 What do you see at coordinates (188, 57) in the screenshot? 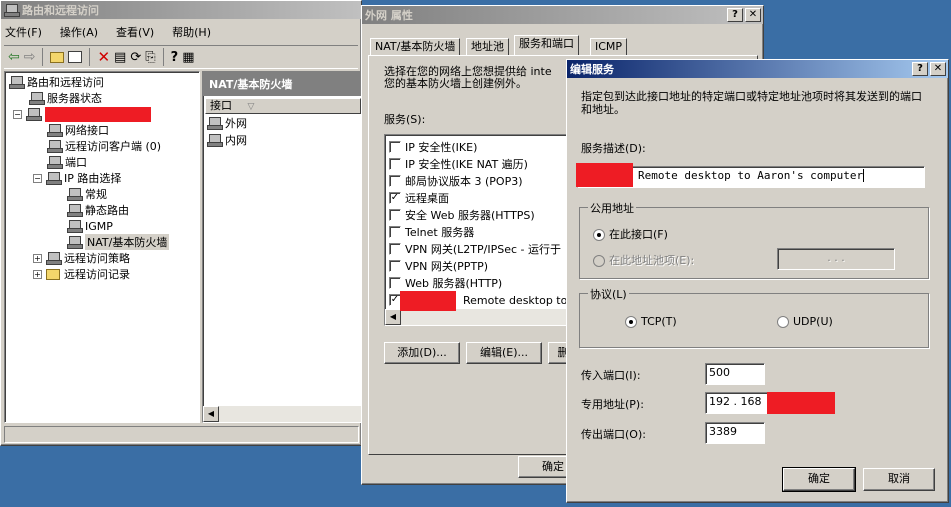
I see `console-icon: ▦` at bounding box center [188, 57].